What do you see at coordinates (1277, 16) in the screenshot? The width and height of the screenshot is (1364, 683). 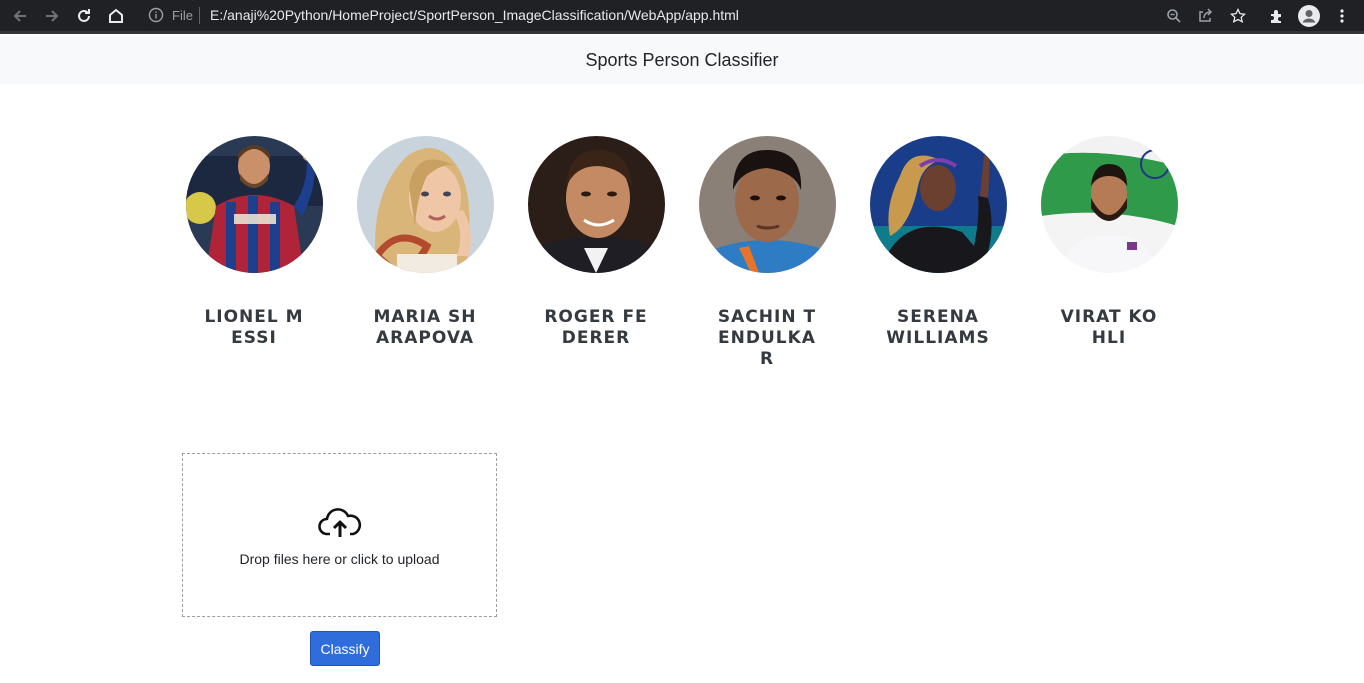 I see `extensions-icon` at bounding box center [1277, 16].